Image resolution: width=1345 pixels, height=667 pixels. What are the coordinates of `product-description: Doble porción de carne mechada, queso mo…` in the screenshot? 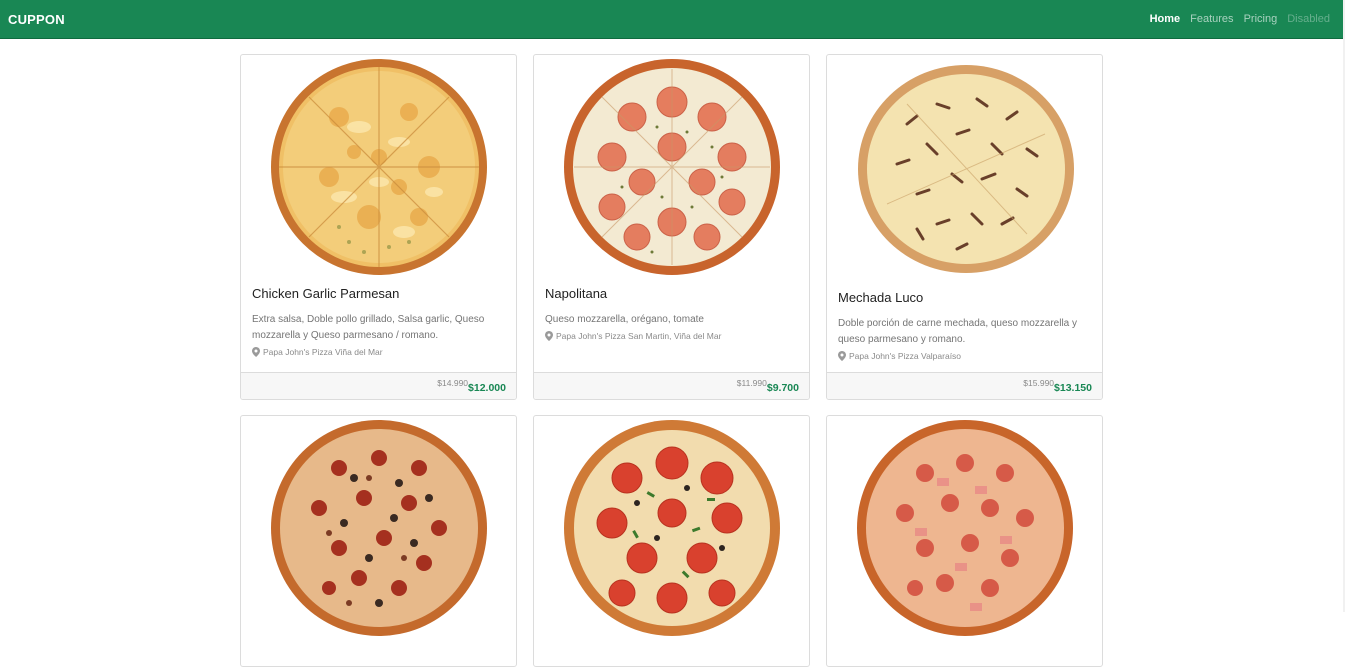 It's located at (958, 331).